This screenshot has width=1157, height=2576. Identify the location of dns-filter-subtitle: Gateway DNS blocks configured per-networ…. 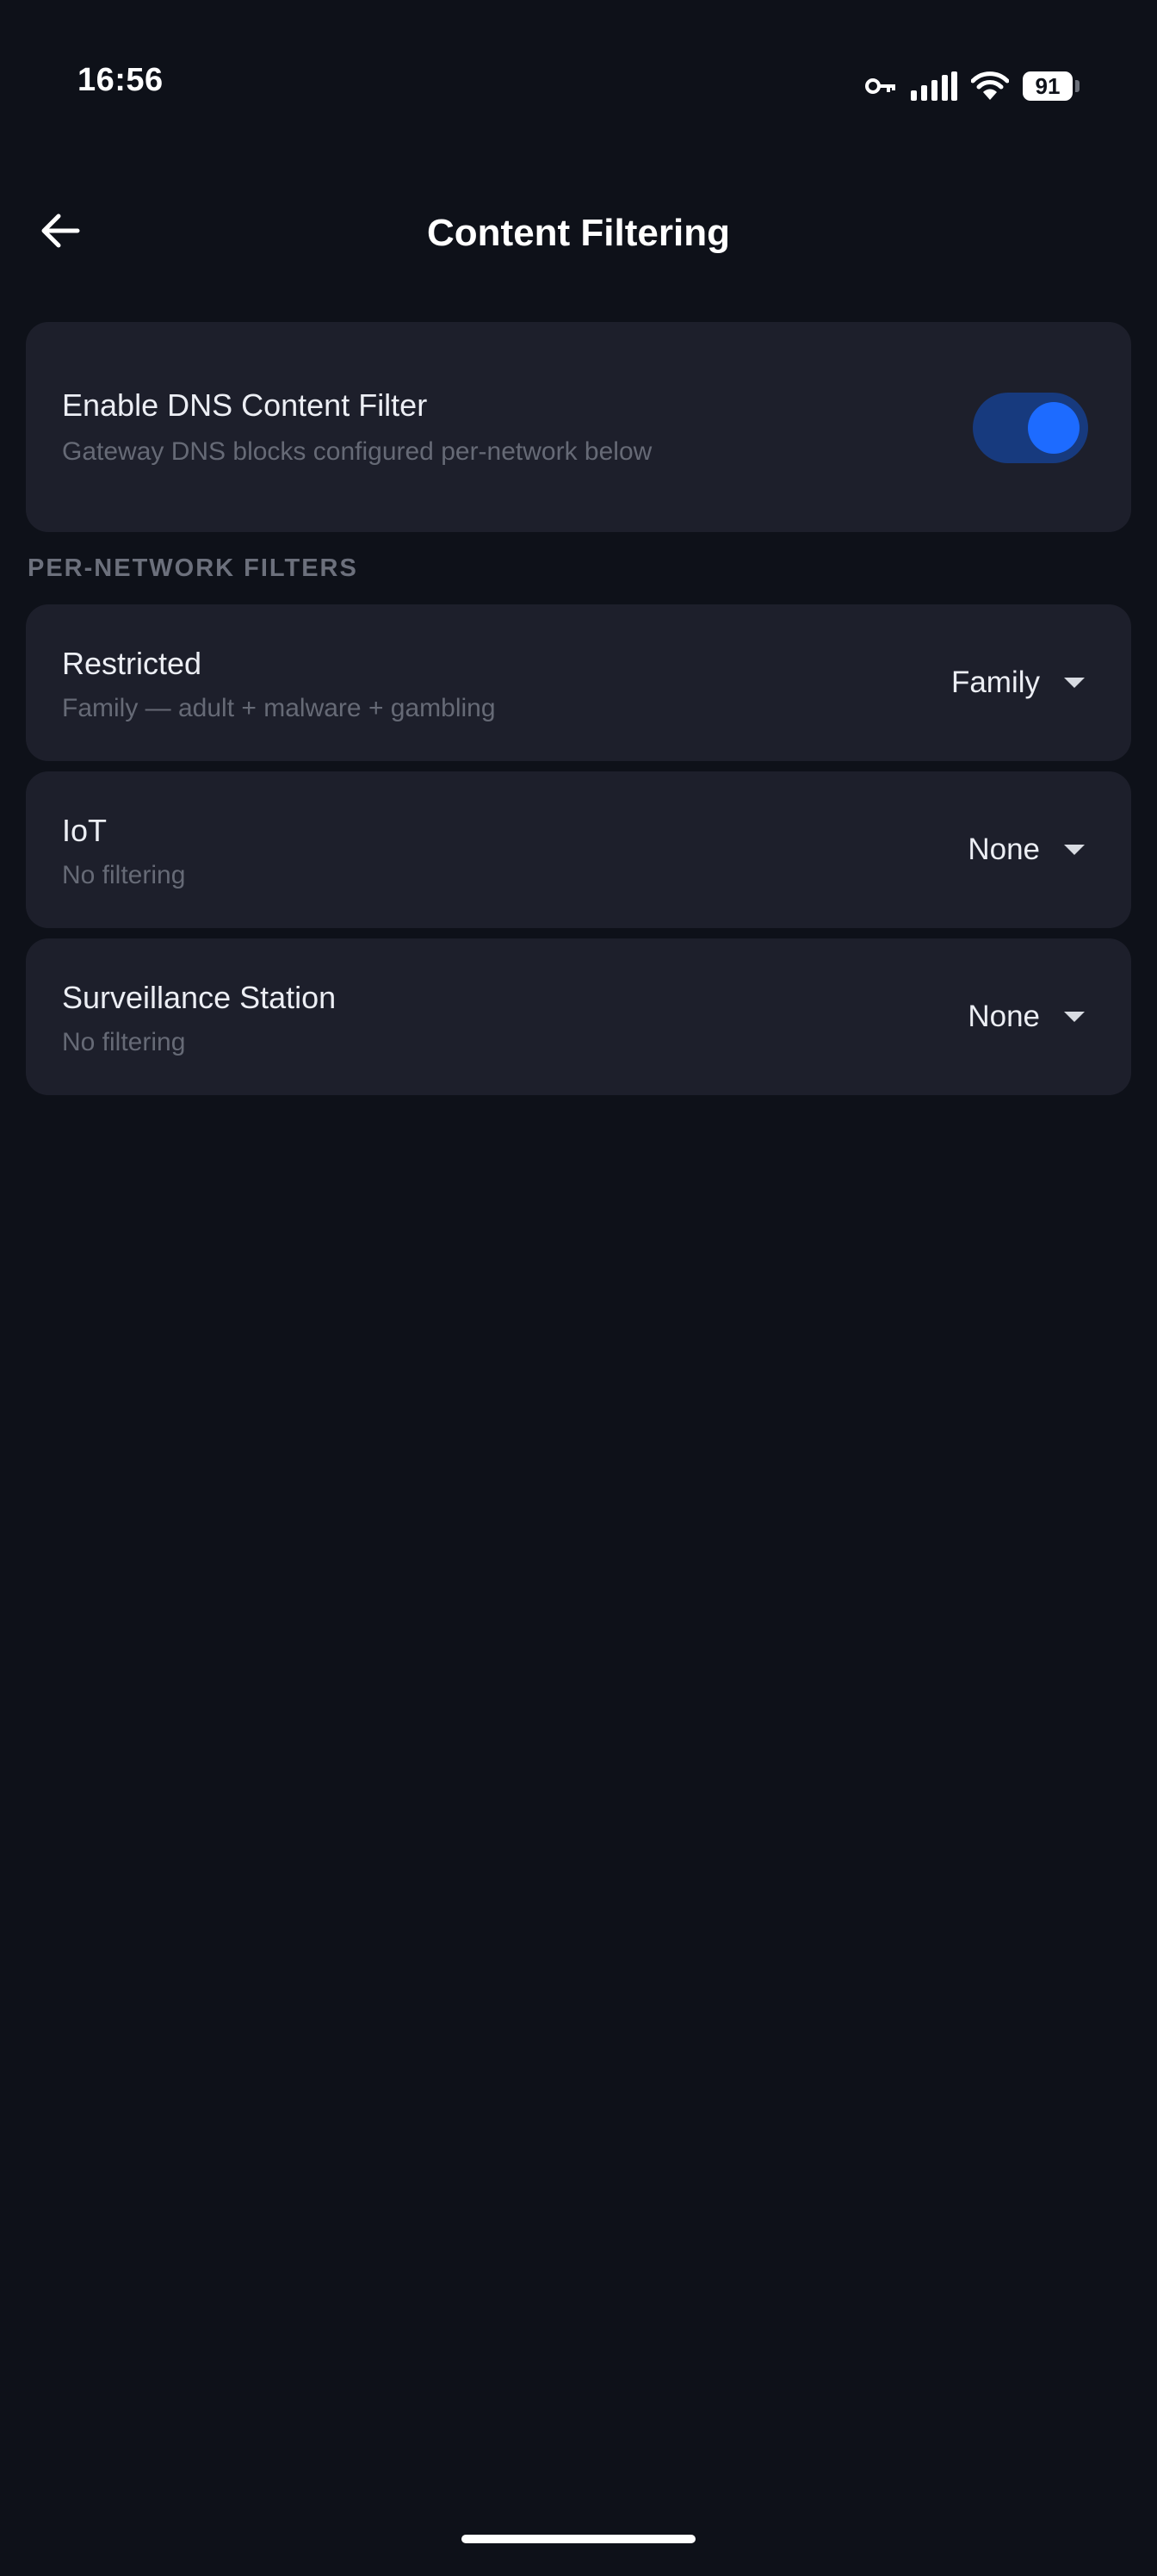
(358, 451).